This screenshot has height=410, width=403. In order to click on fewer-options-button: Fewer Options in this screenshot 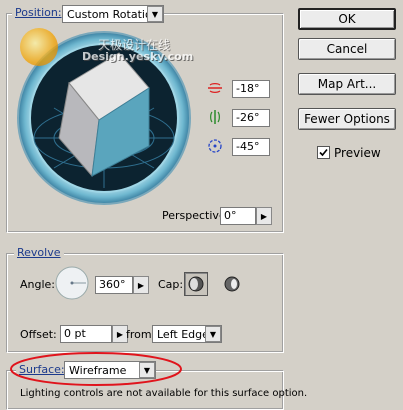, I will do `click(347, 119)`.